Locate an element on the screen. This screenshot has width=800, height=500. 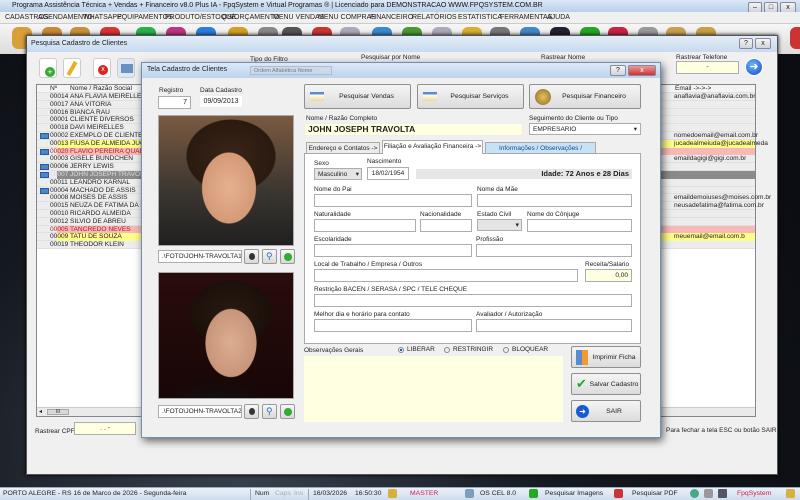
add-client-button: + is located at coordinates (48, 68).